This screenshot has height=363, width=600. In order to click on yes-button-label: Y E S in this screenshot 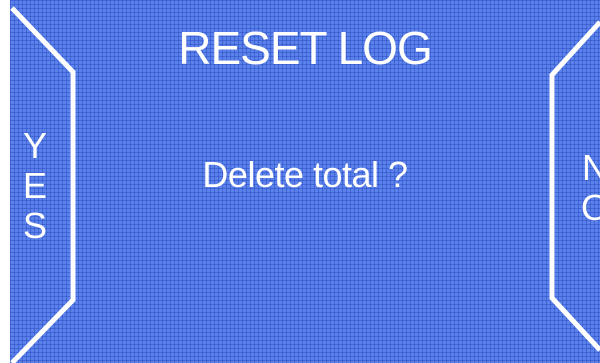, I will do `click(35, 186)`.